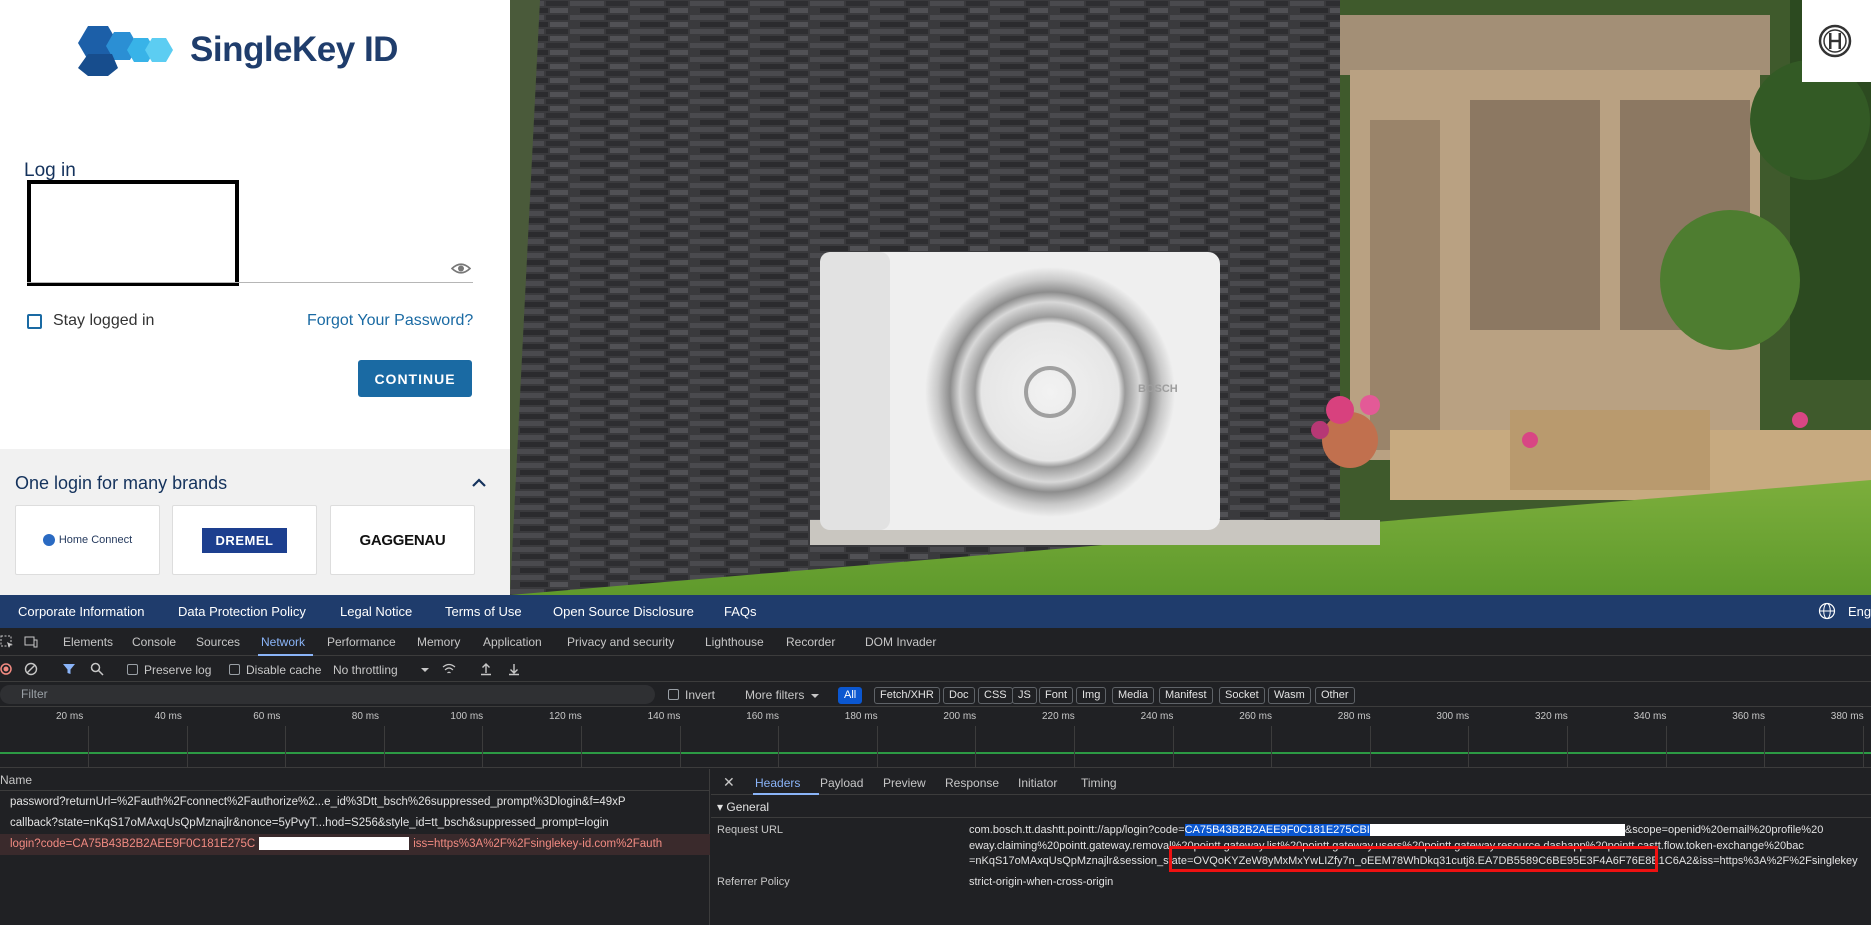  I want to click on footer-link-legal-notice: Legal Notice, so click(376, 611).